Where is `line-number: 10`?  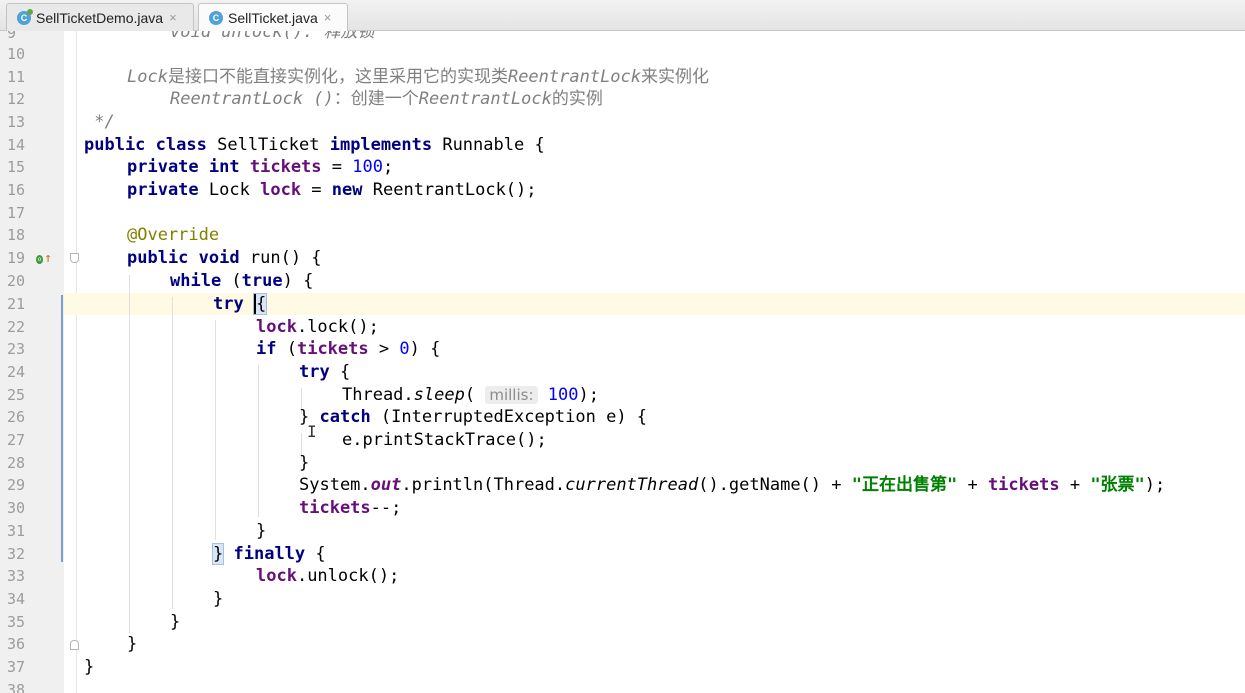 line-number: 10 is located at coordinates (16, 54).